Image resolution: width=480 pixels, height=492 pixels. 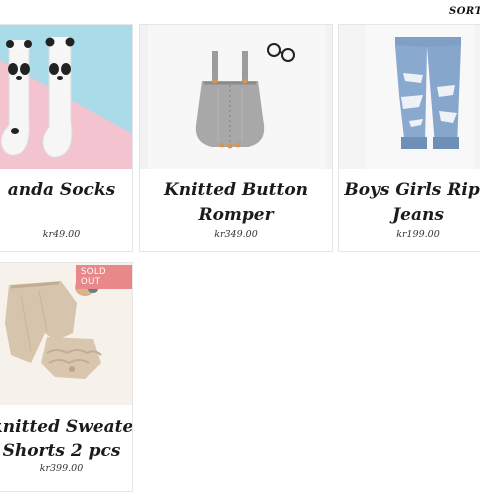 What do you see at coordinates (61, 468) in the screenshot?
I see `product-price: kr399.00` at bounding box center [61, 468].